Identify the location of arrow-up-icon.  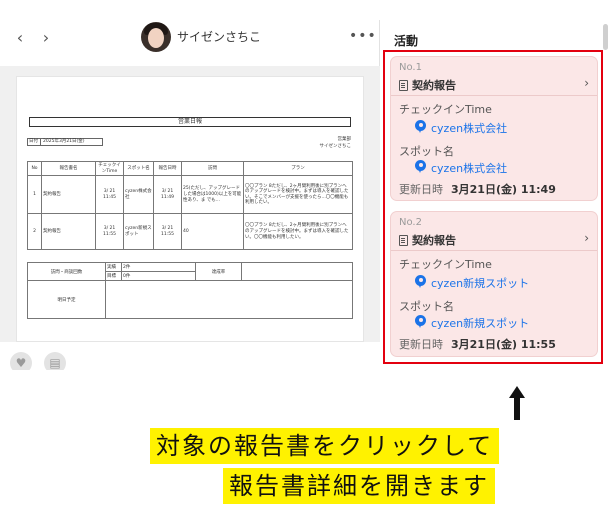
(517, 403).